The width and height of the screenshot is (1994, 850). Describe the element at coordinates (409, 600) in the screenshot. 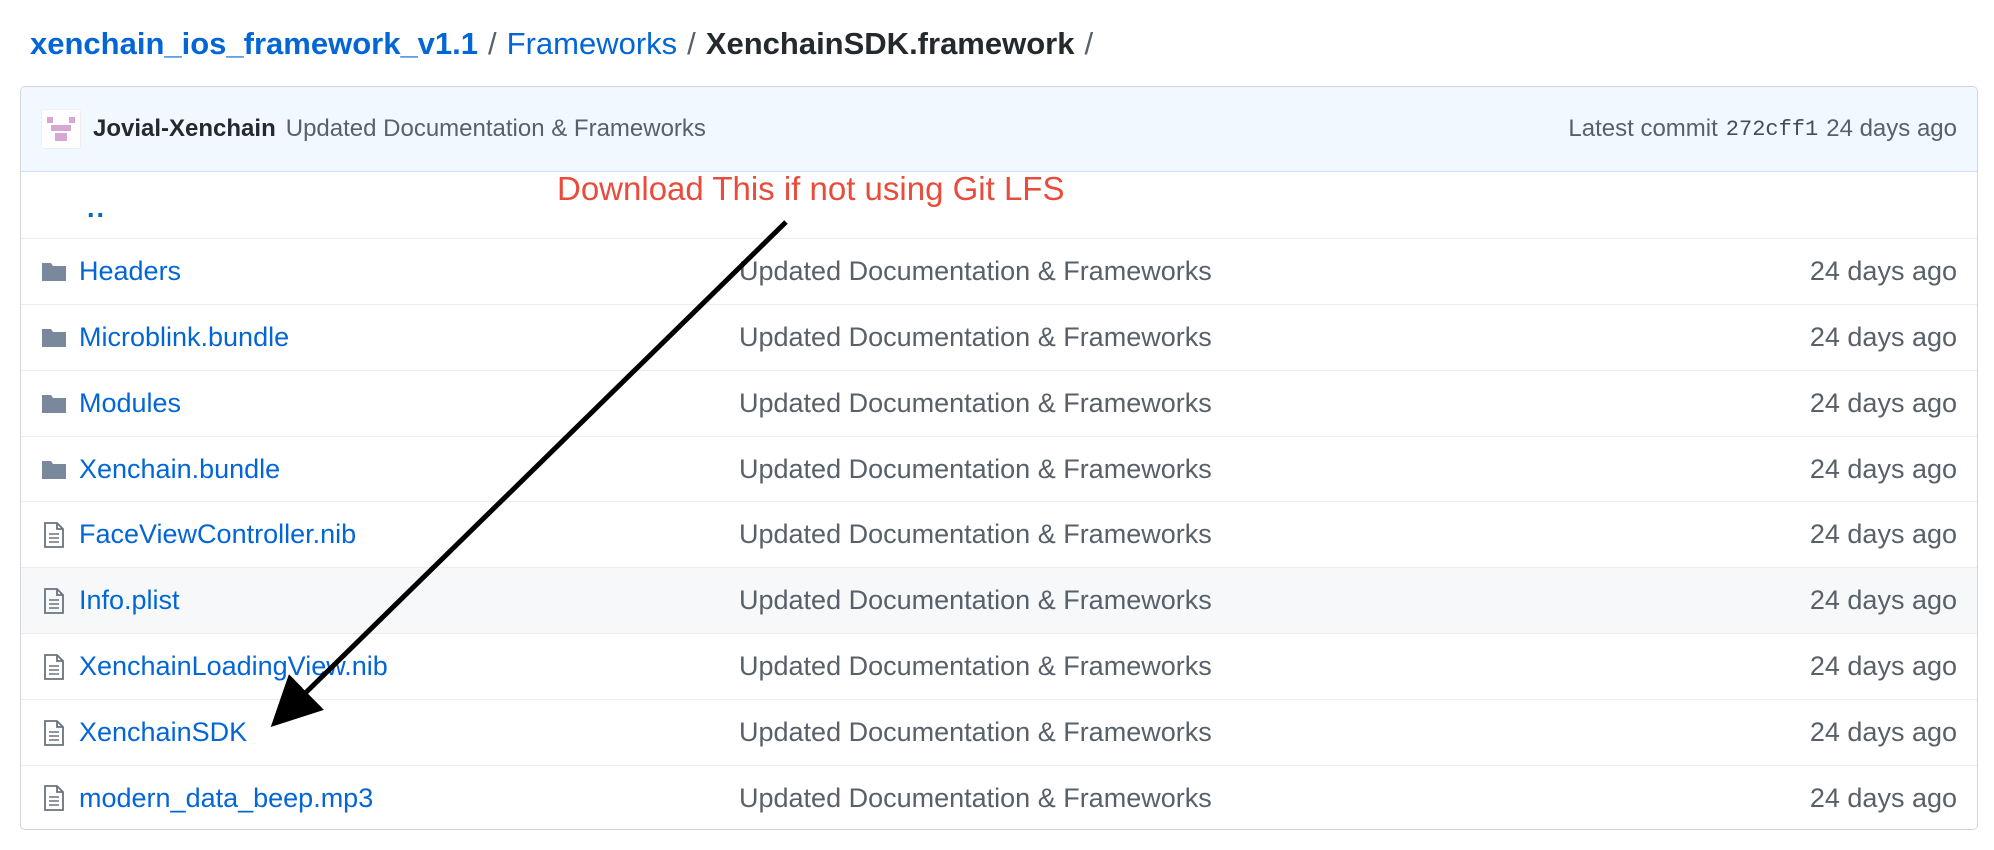

I see `file-name-link: Info.plist` at that location.